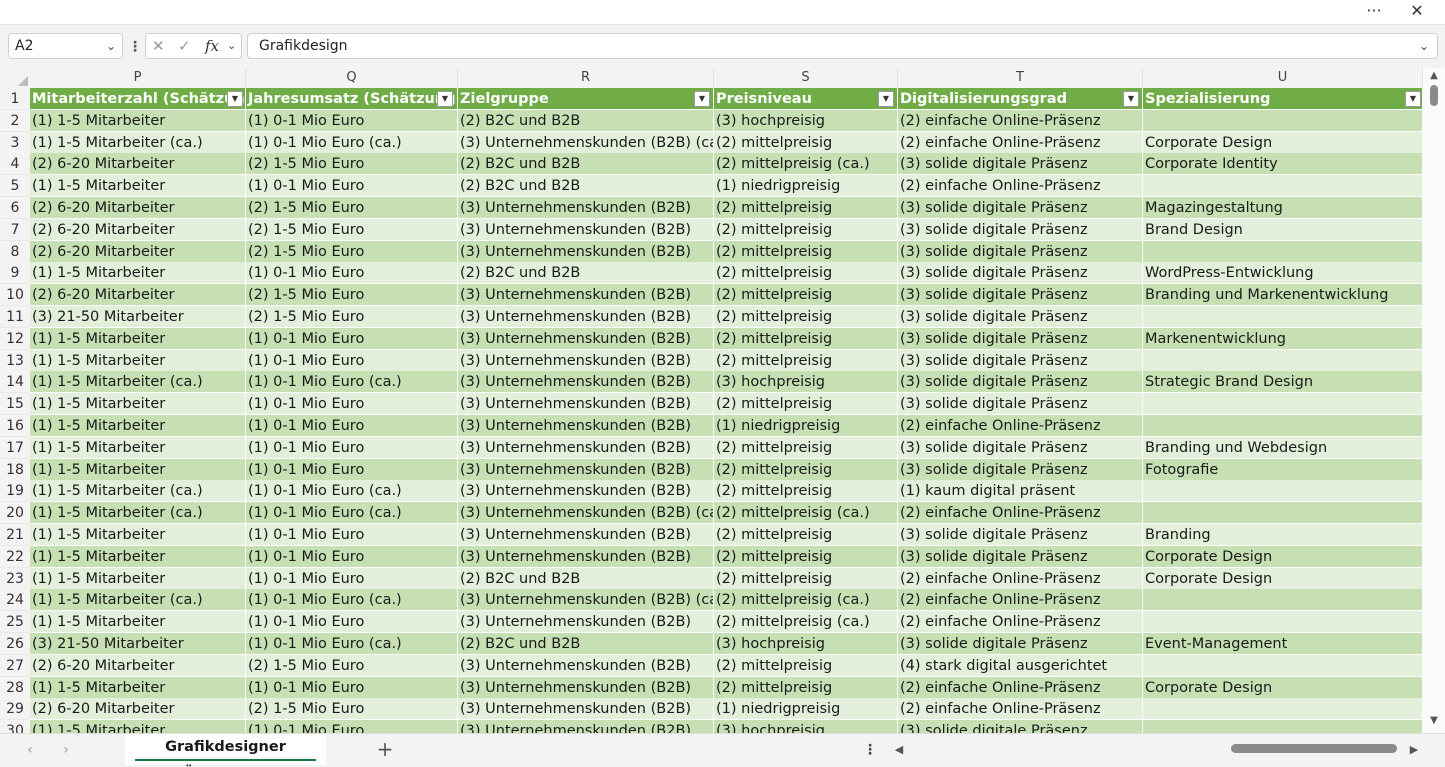 The width and height of the screenshot is (1445, 767). I want to click on scroll-right-icon: ▶, so click(1414, 750).